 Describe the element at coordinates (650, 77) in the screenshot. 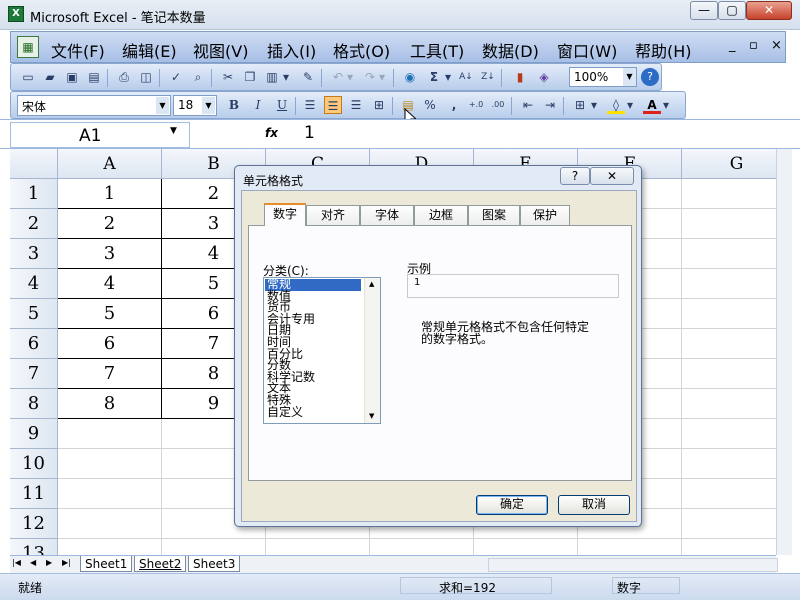

I see `help-icon: ?` at that location.